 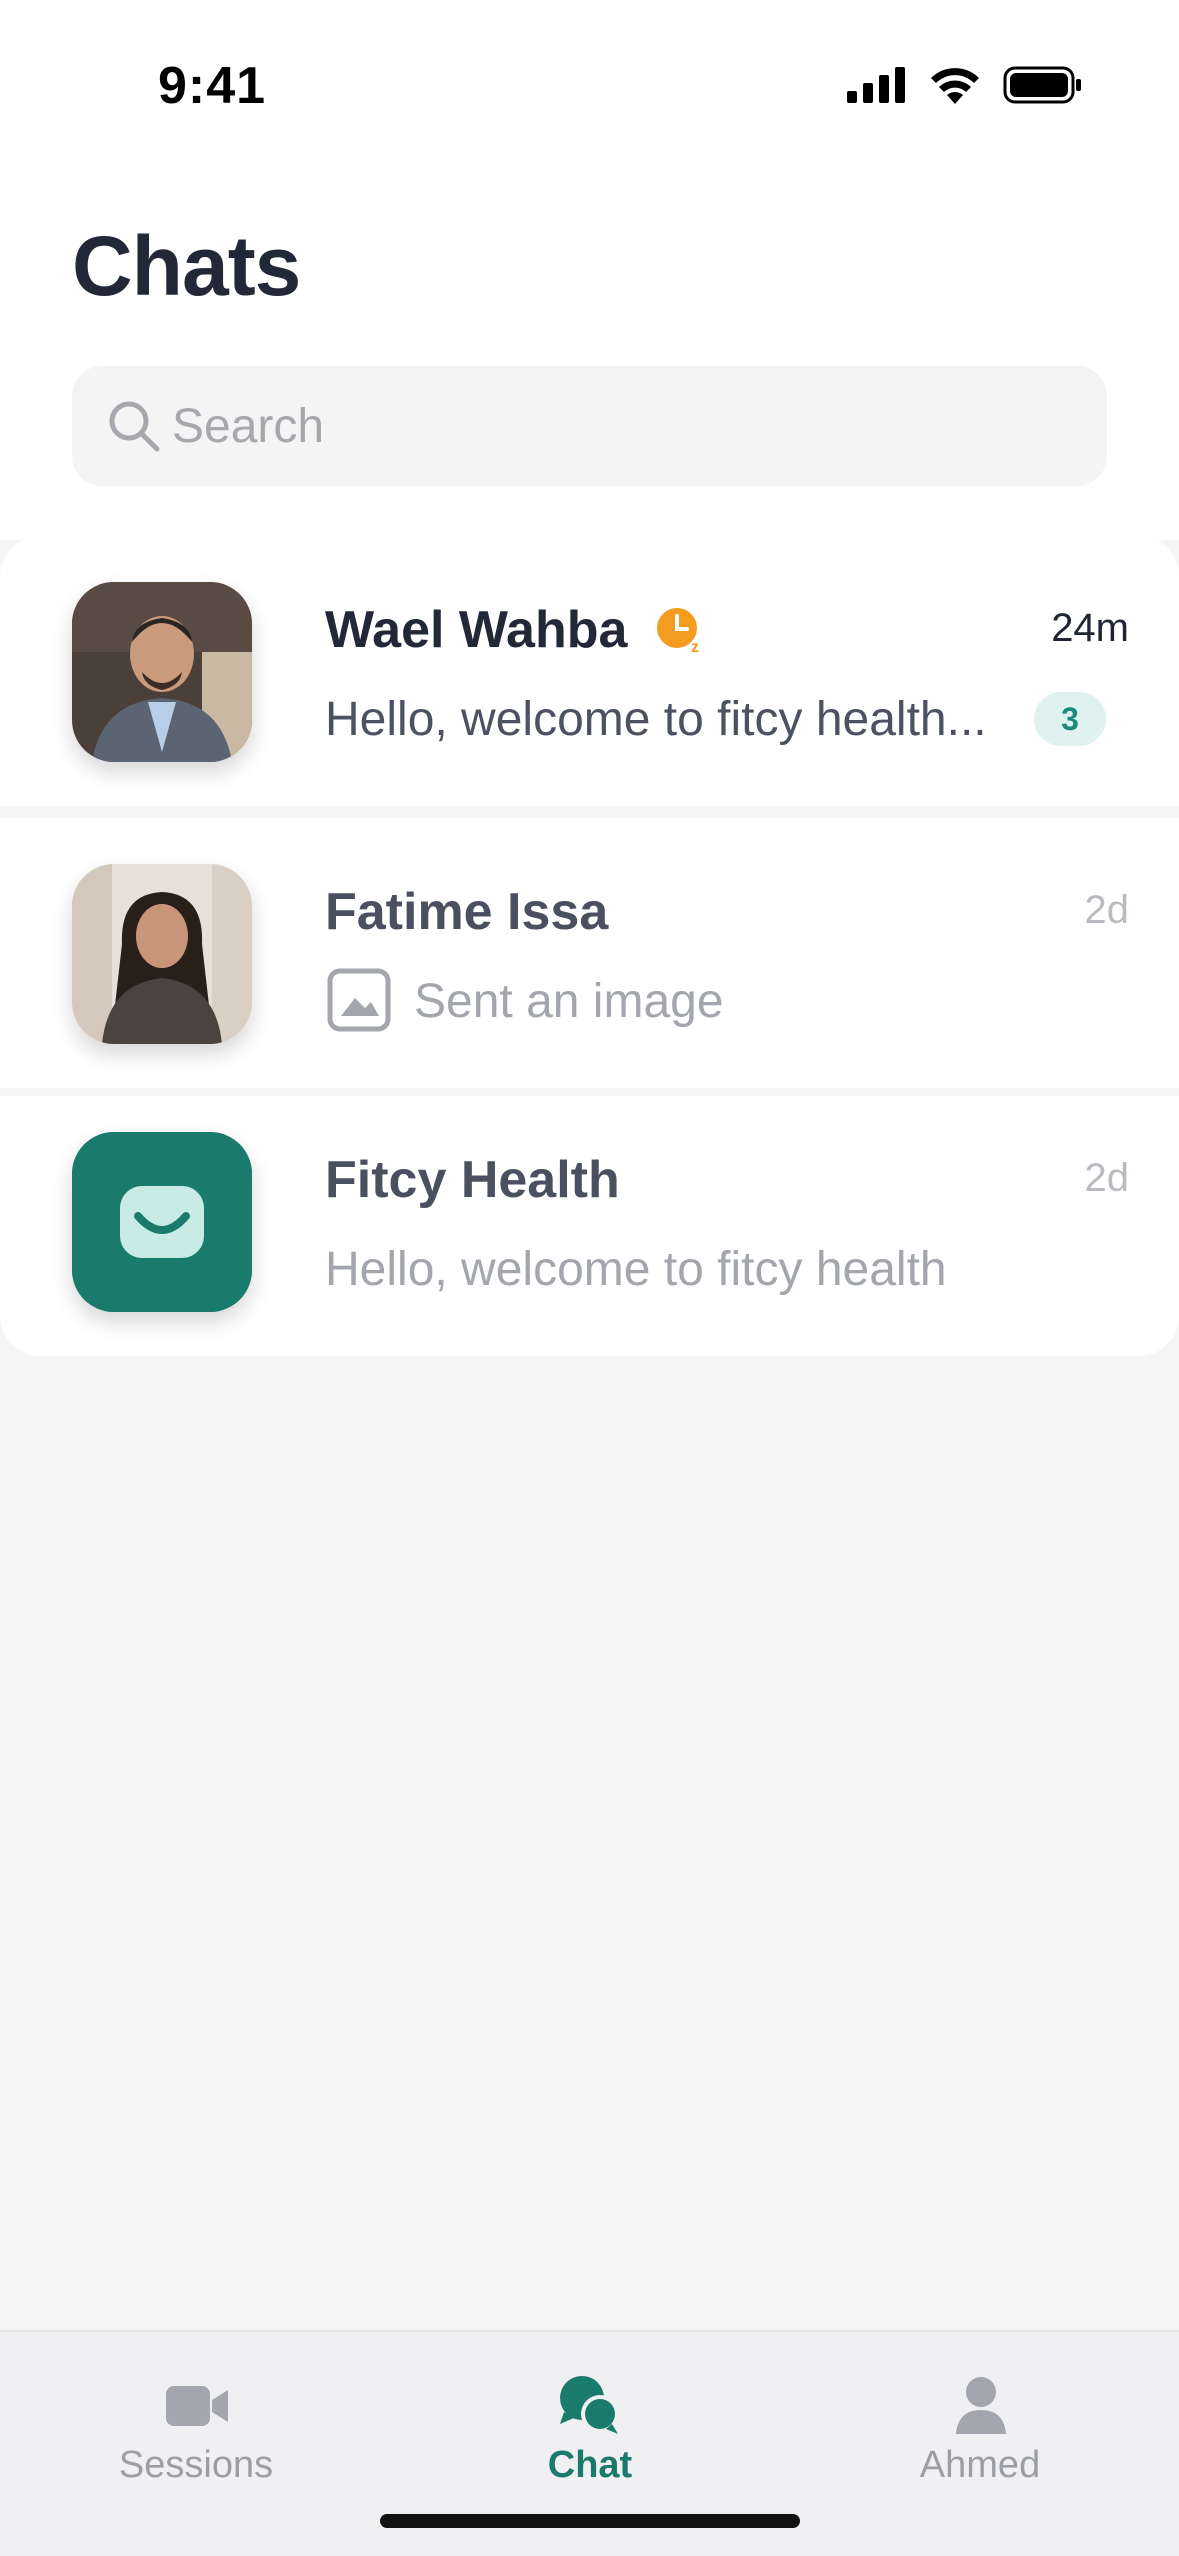 I want to click on tab-chat: Chat, so click(x=590, y=2417).